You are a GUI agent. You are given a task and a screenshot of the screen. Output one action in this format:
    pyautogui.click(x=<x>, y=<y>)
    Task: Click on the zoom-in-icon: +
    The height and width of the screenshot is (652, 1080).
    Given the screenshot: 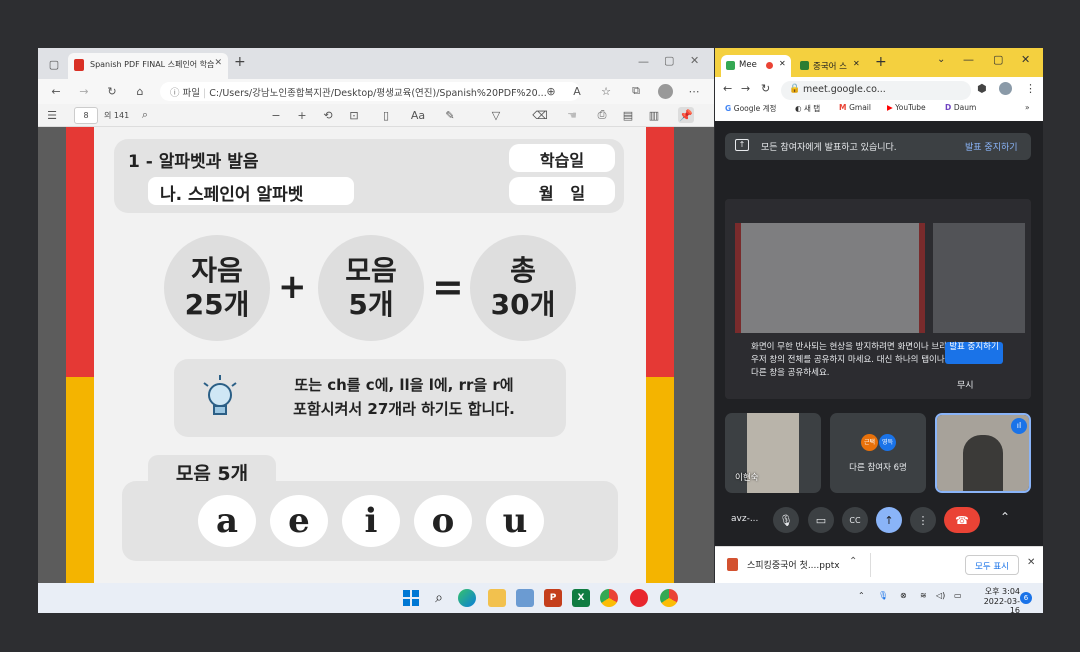 What is the action you would take?
    pyautogui.click(x=302, y=115)
    